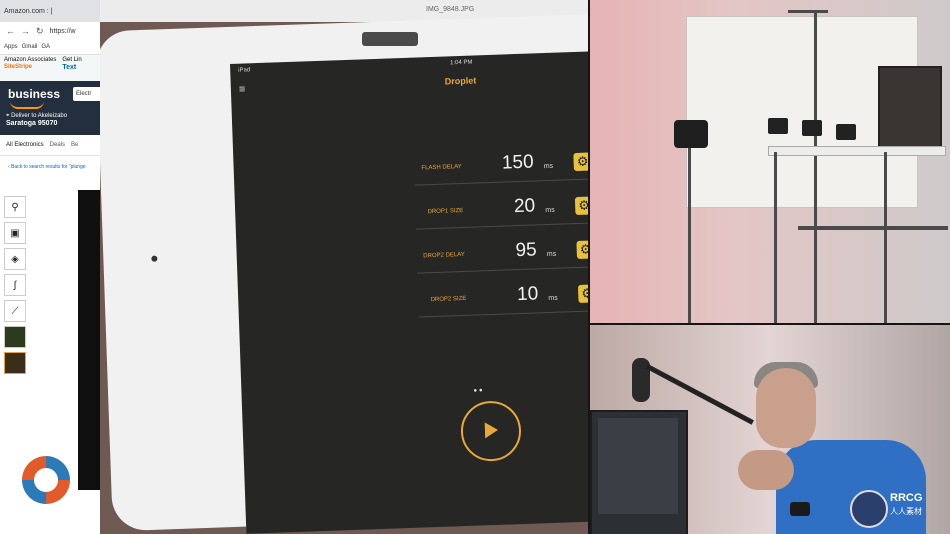 The height and width of the screenshot is (534, 950). What do you see at coordinates (28, 11) in the screenshot?
I see `browser-tab: Amazon.com : |` at bounding box center [28, 11].